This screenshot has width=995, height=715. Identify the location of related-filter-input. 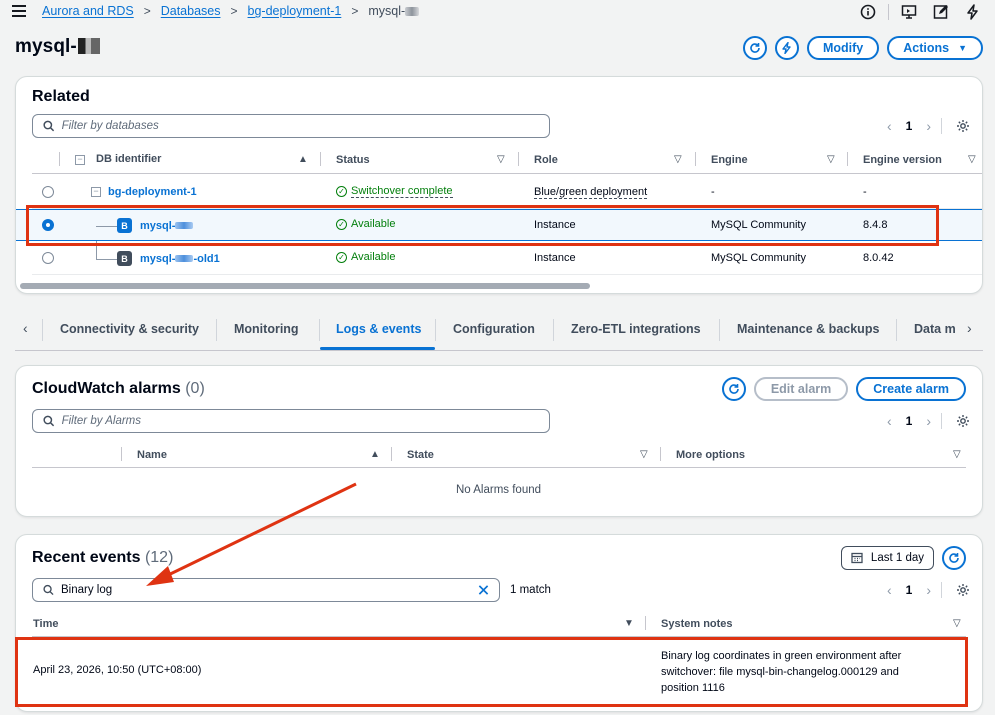
(305, 126).